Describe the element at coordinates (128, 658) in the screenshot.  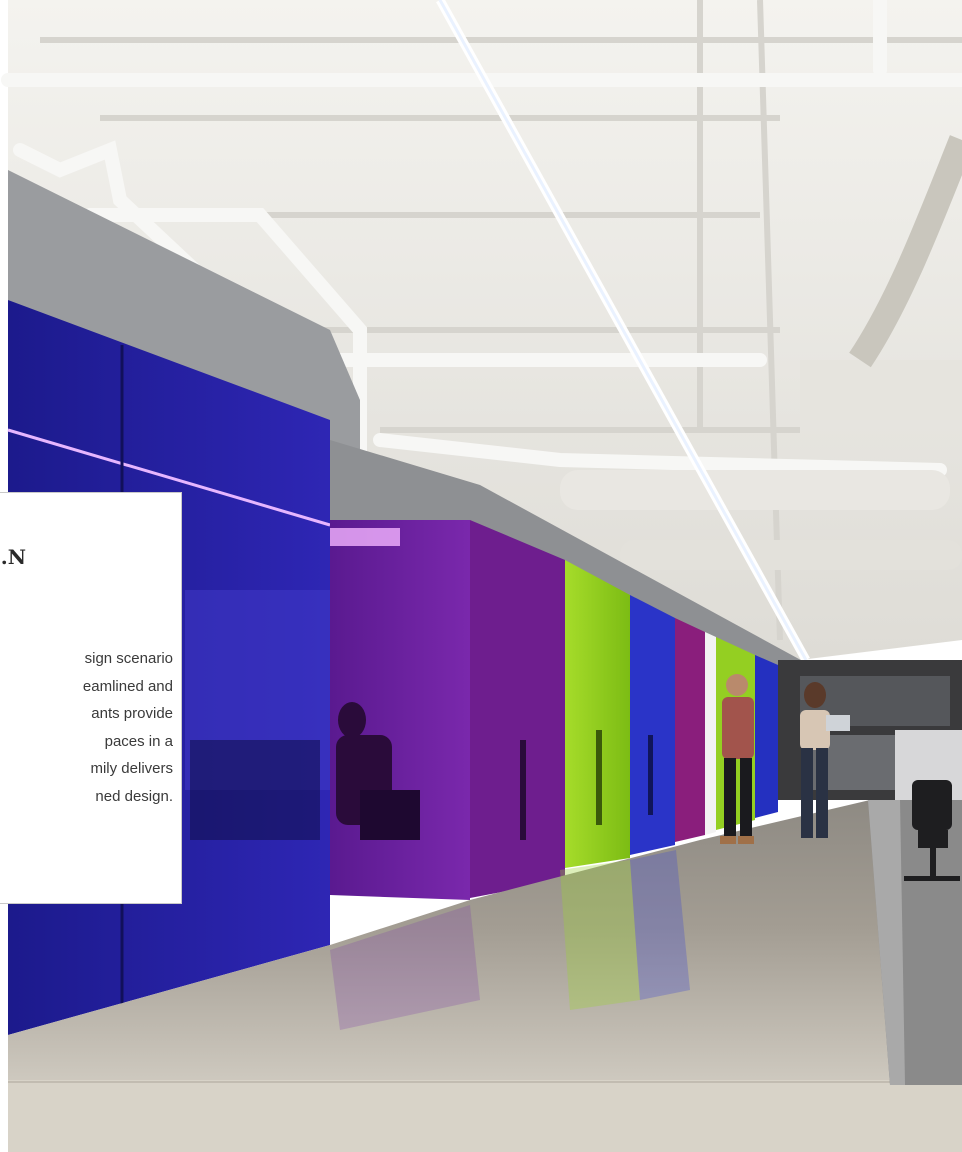
I see `card-line: sign scenario` at that location.